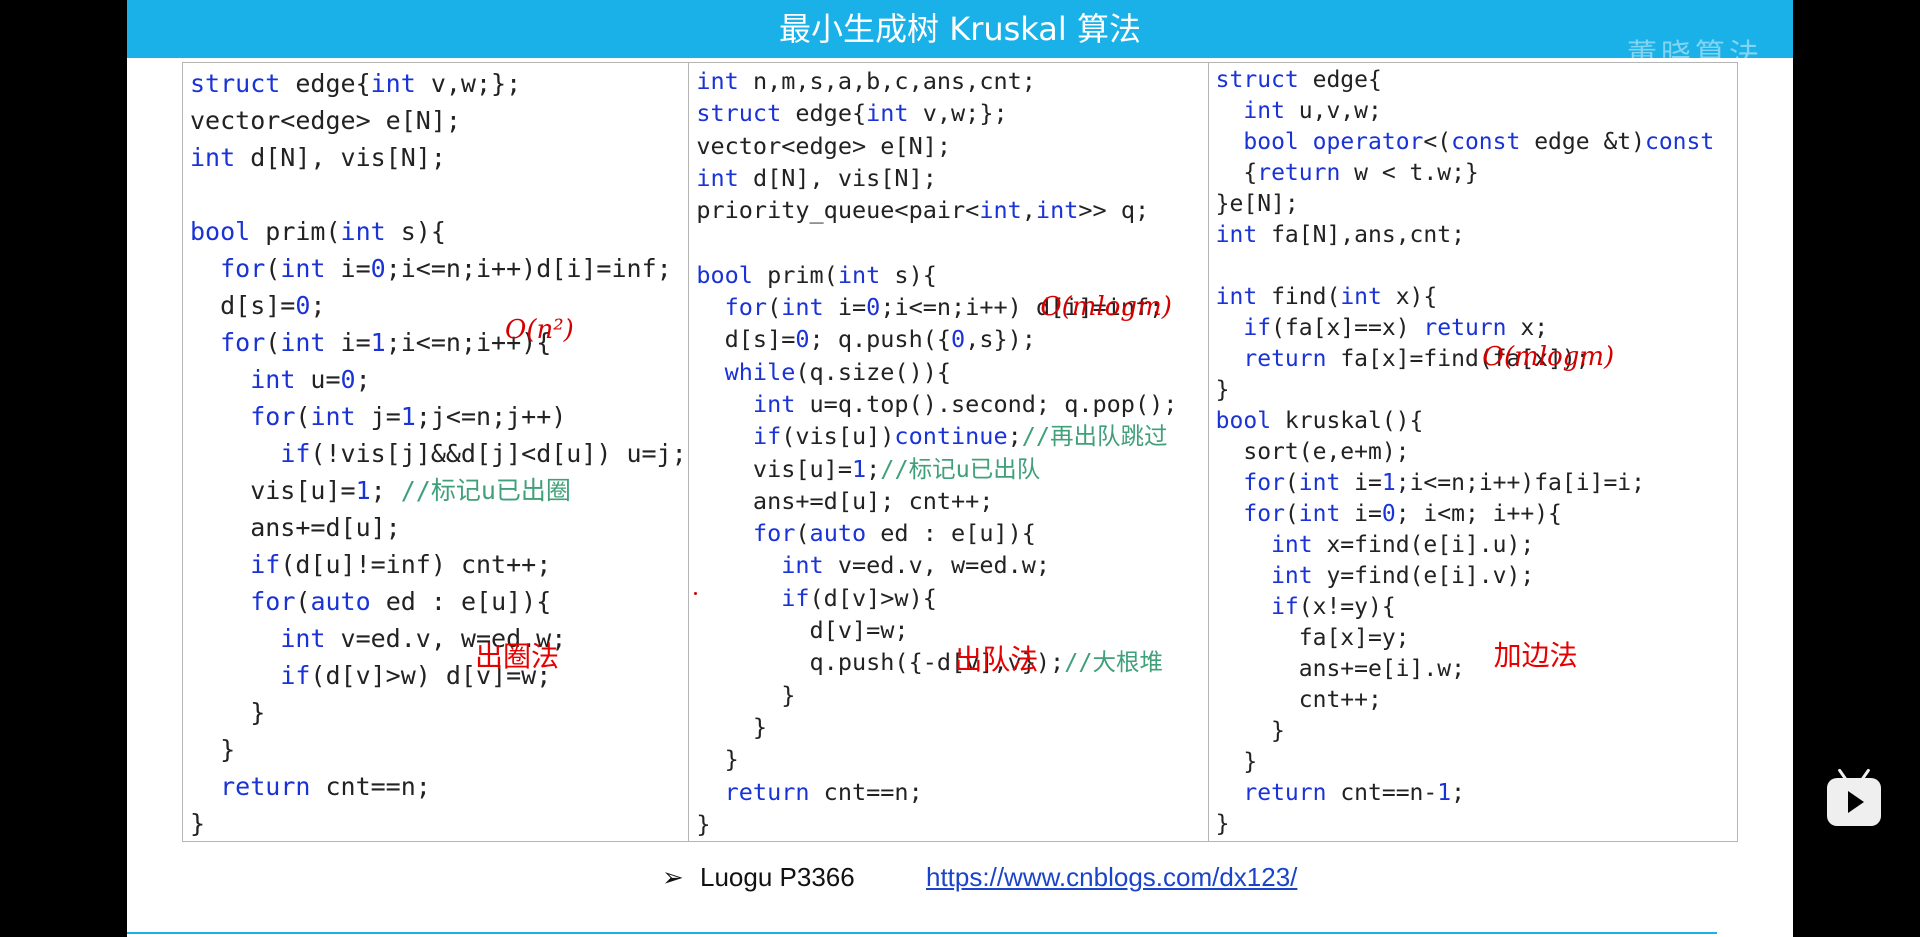 The width and height of the screenshot is (1920, 937). Describe the element at coordinates (468, 83) in the screenshot. I see `code-text: v,w;};` at that location.